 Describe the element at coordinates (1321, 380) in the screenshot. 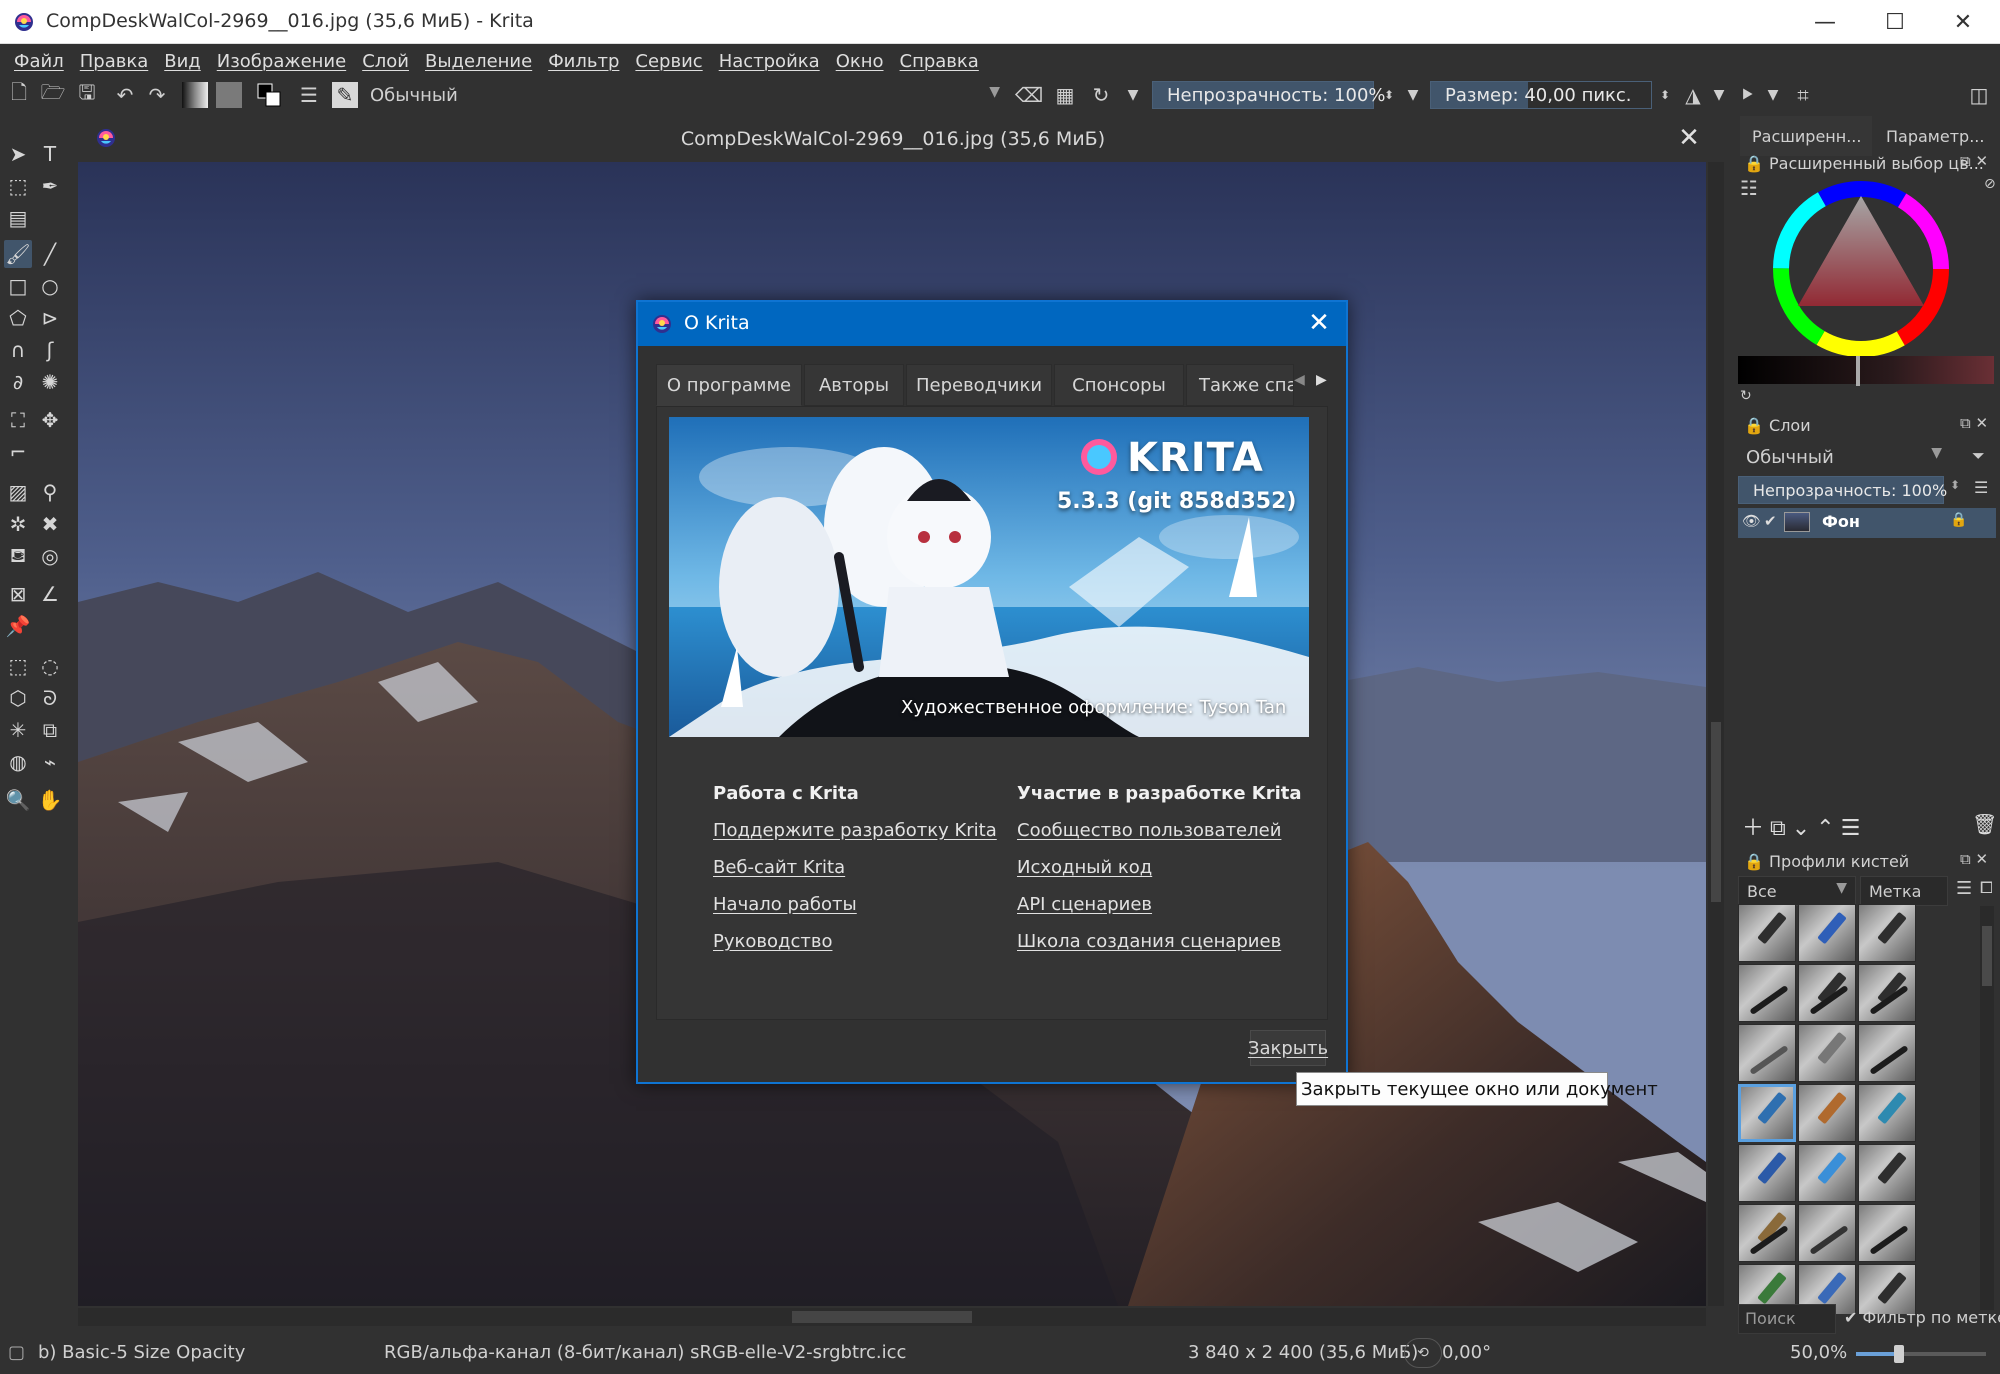

I see `tab-scroll-right-icon: ▶` at that location.